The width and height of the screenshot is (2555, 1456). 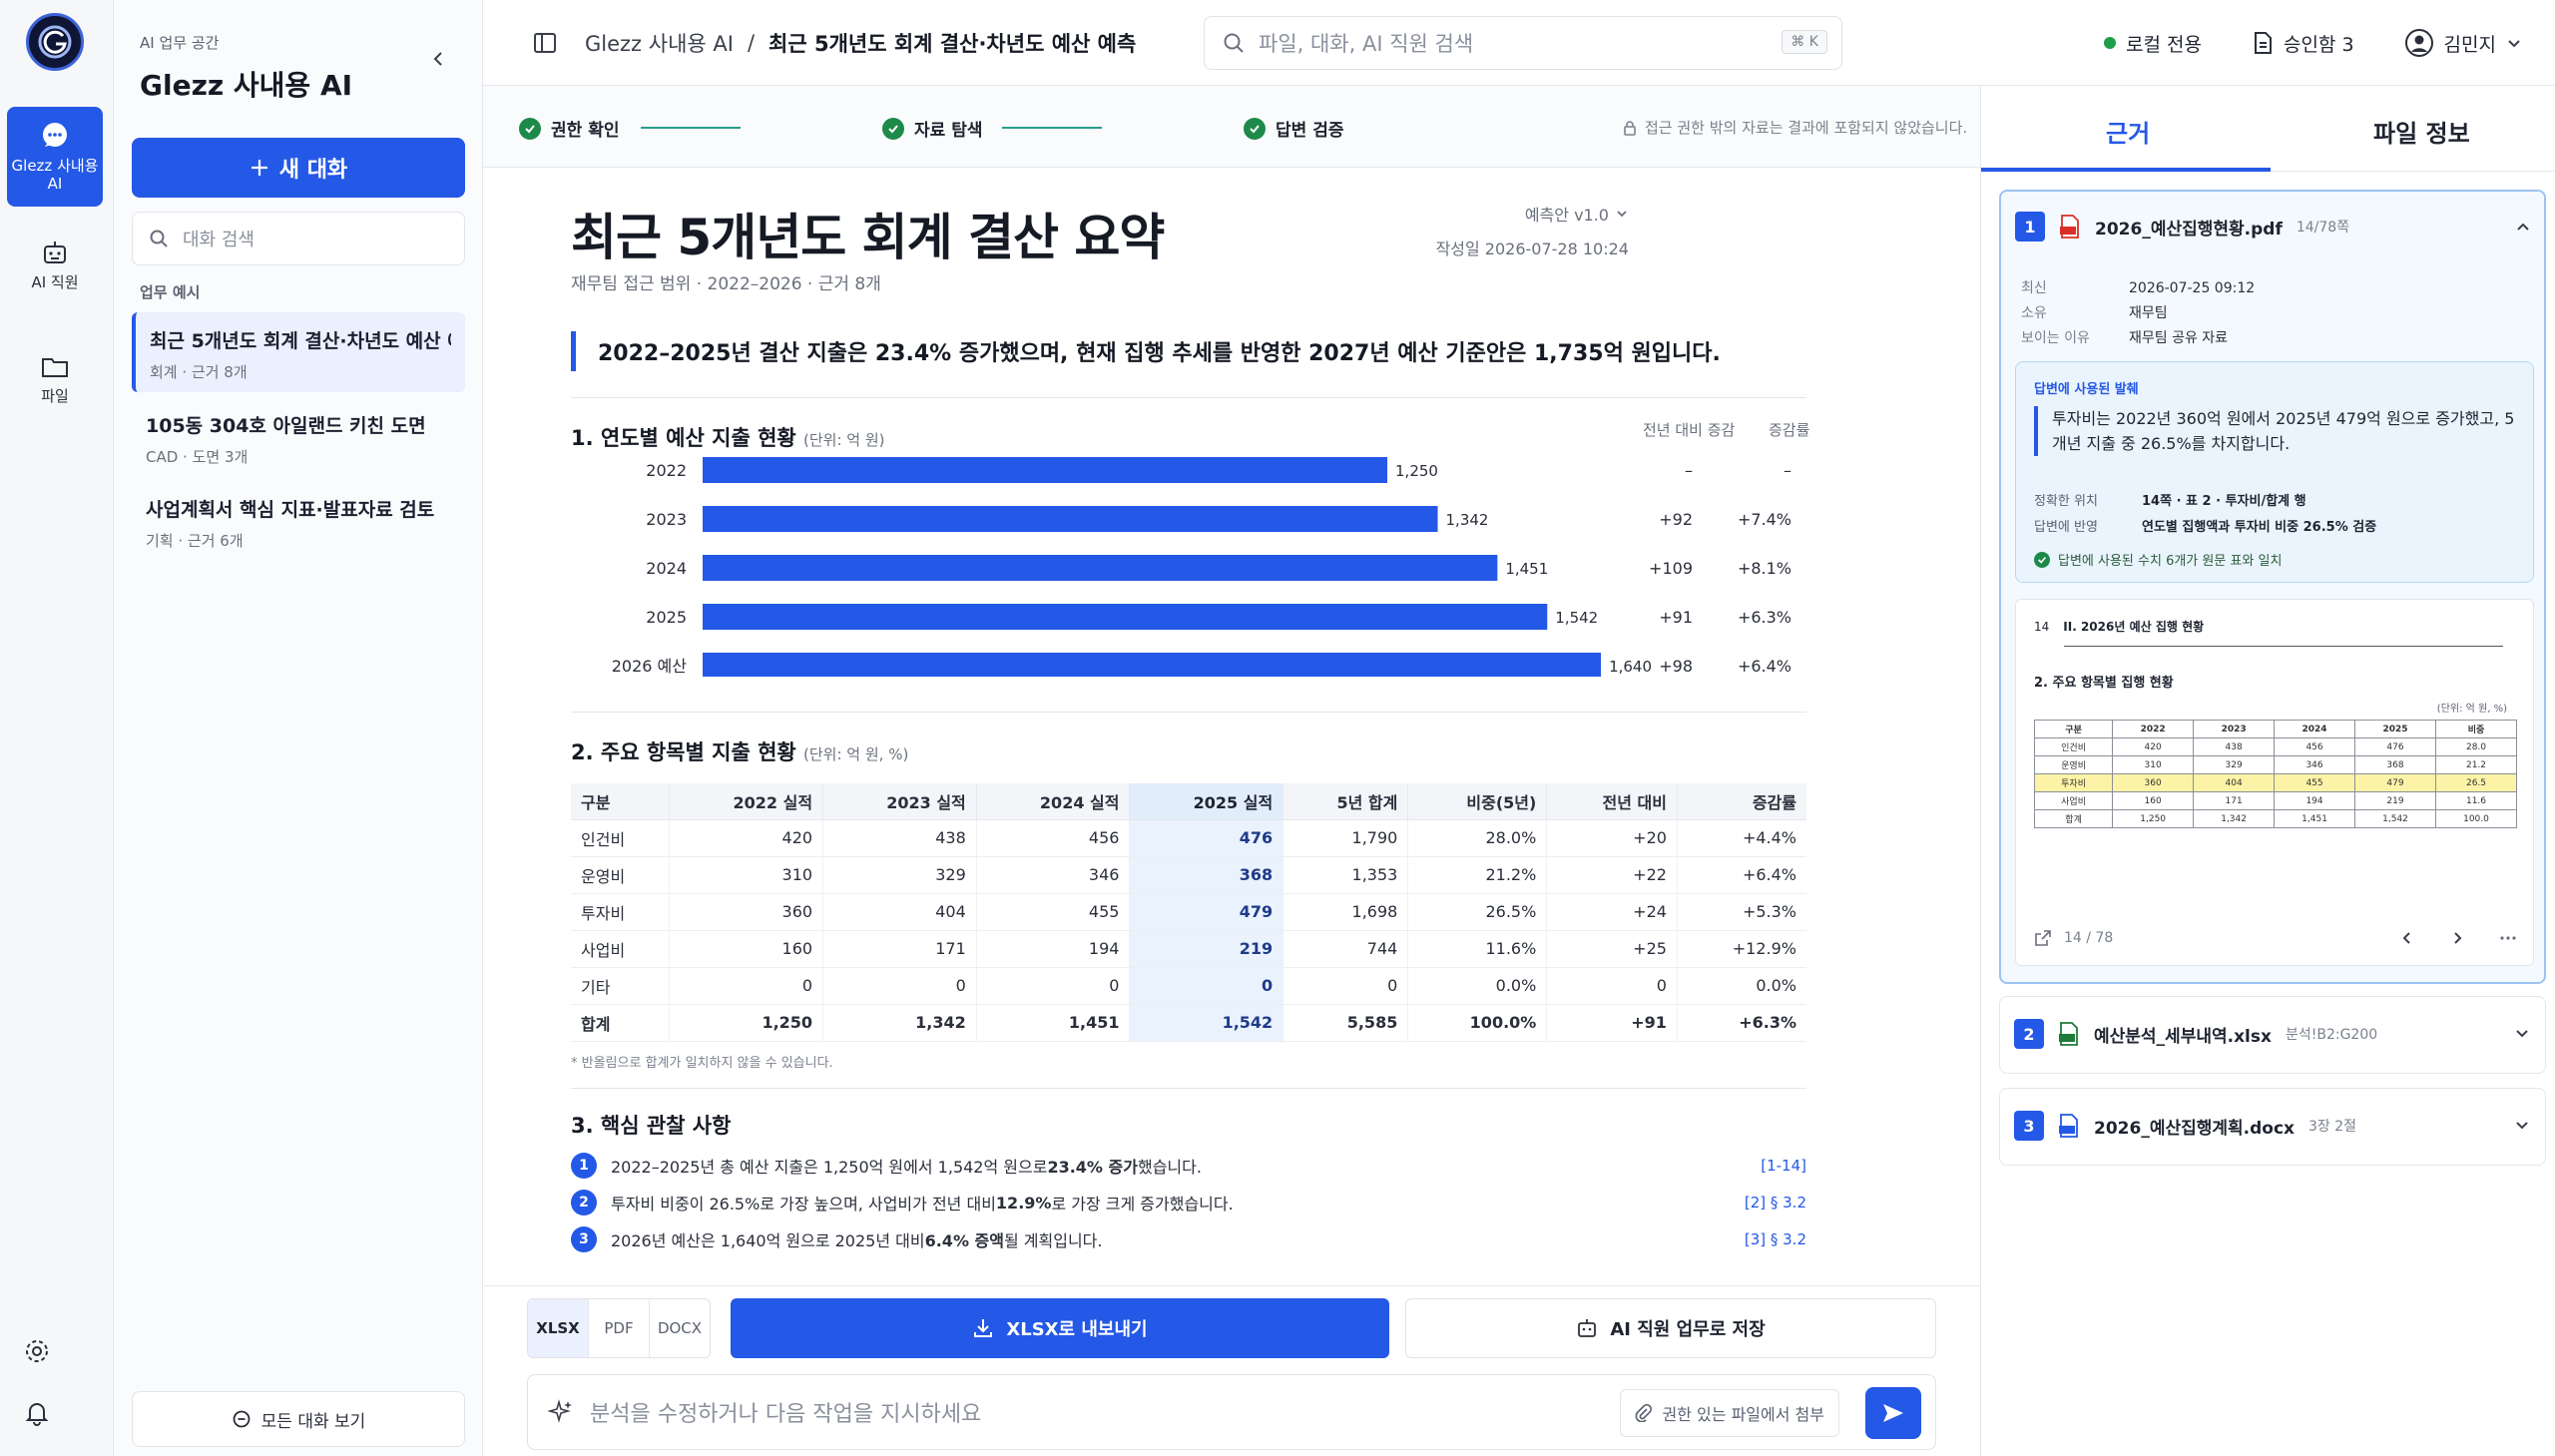 What do you see at coordinates (1577, 214) in the screenshot?
I see `version-select: 예측안 v1.0` at bounding box center [1577, 214].